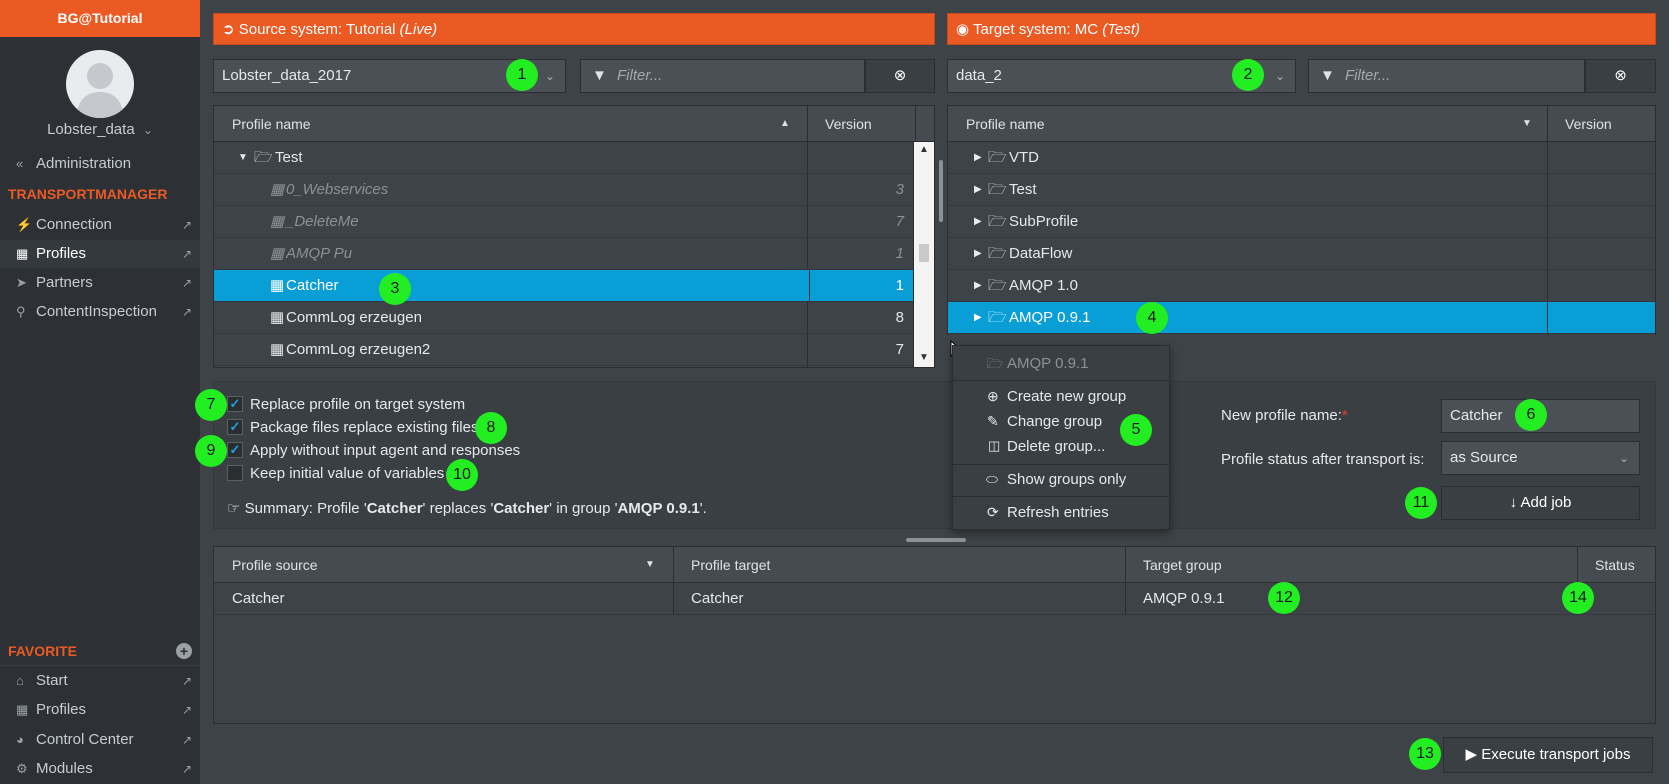  Describe the element at coordinates (211, 405) in the screenshot. I see `annotation-badge: 7` at that location.